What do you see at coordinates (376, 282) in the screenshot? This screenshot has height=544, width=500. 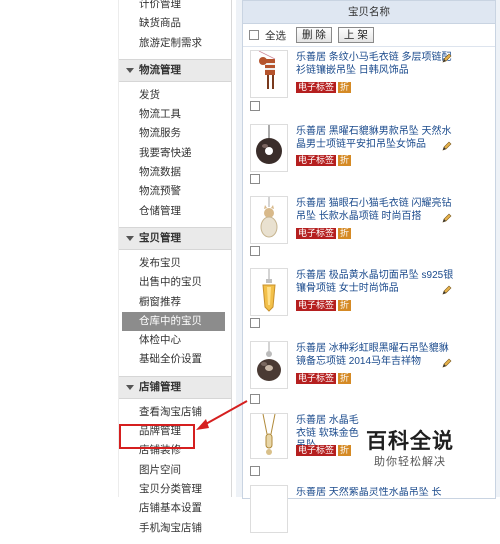 I see `product-title-link: 乐善居 极品黄水晶切面吊坠 s925银镶骨项链 女士时尚饰品` at bounding box center [376, 282].